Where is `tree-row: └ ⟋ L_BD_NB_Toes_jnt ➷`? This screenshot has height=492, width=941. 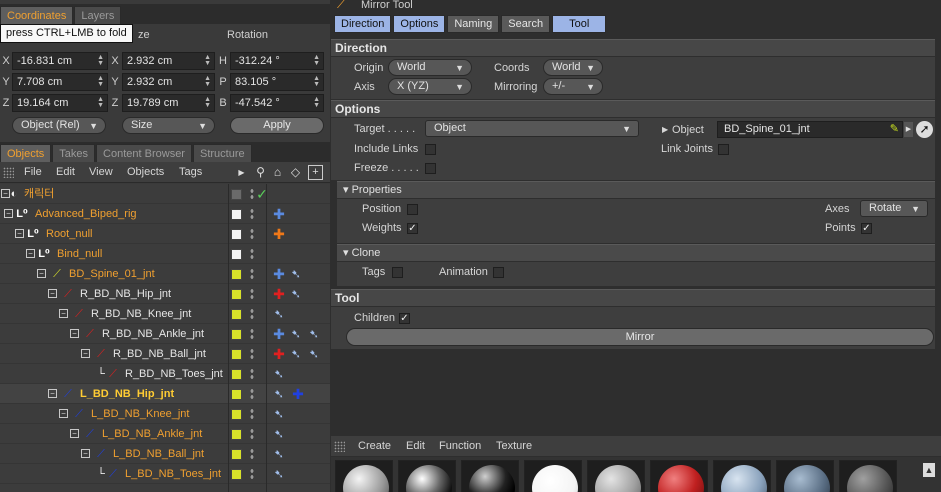
tree-row: └ ⟋ L_BD_NB_Toes_jnt ➷ is located at coordinates (165, 474).